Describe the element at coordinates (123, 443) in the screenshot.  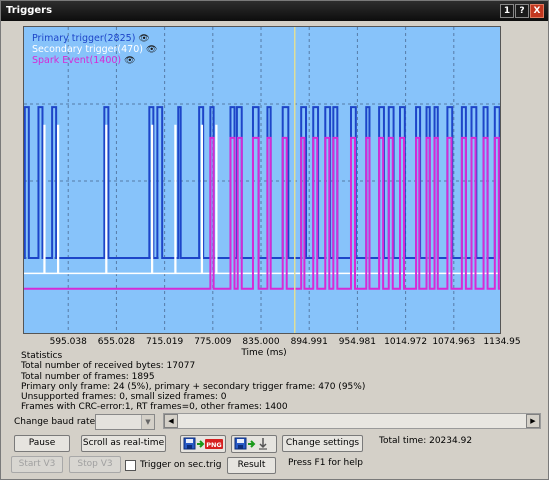
I see `scroll-realtime-button: Scroll as real-time` at that location.